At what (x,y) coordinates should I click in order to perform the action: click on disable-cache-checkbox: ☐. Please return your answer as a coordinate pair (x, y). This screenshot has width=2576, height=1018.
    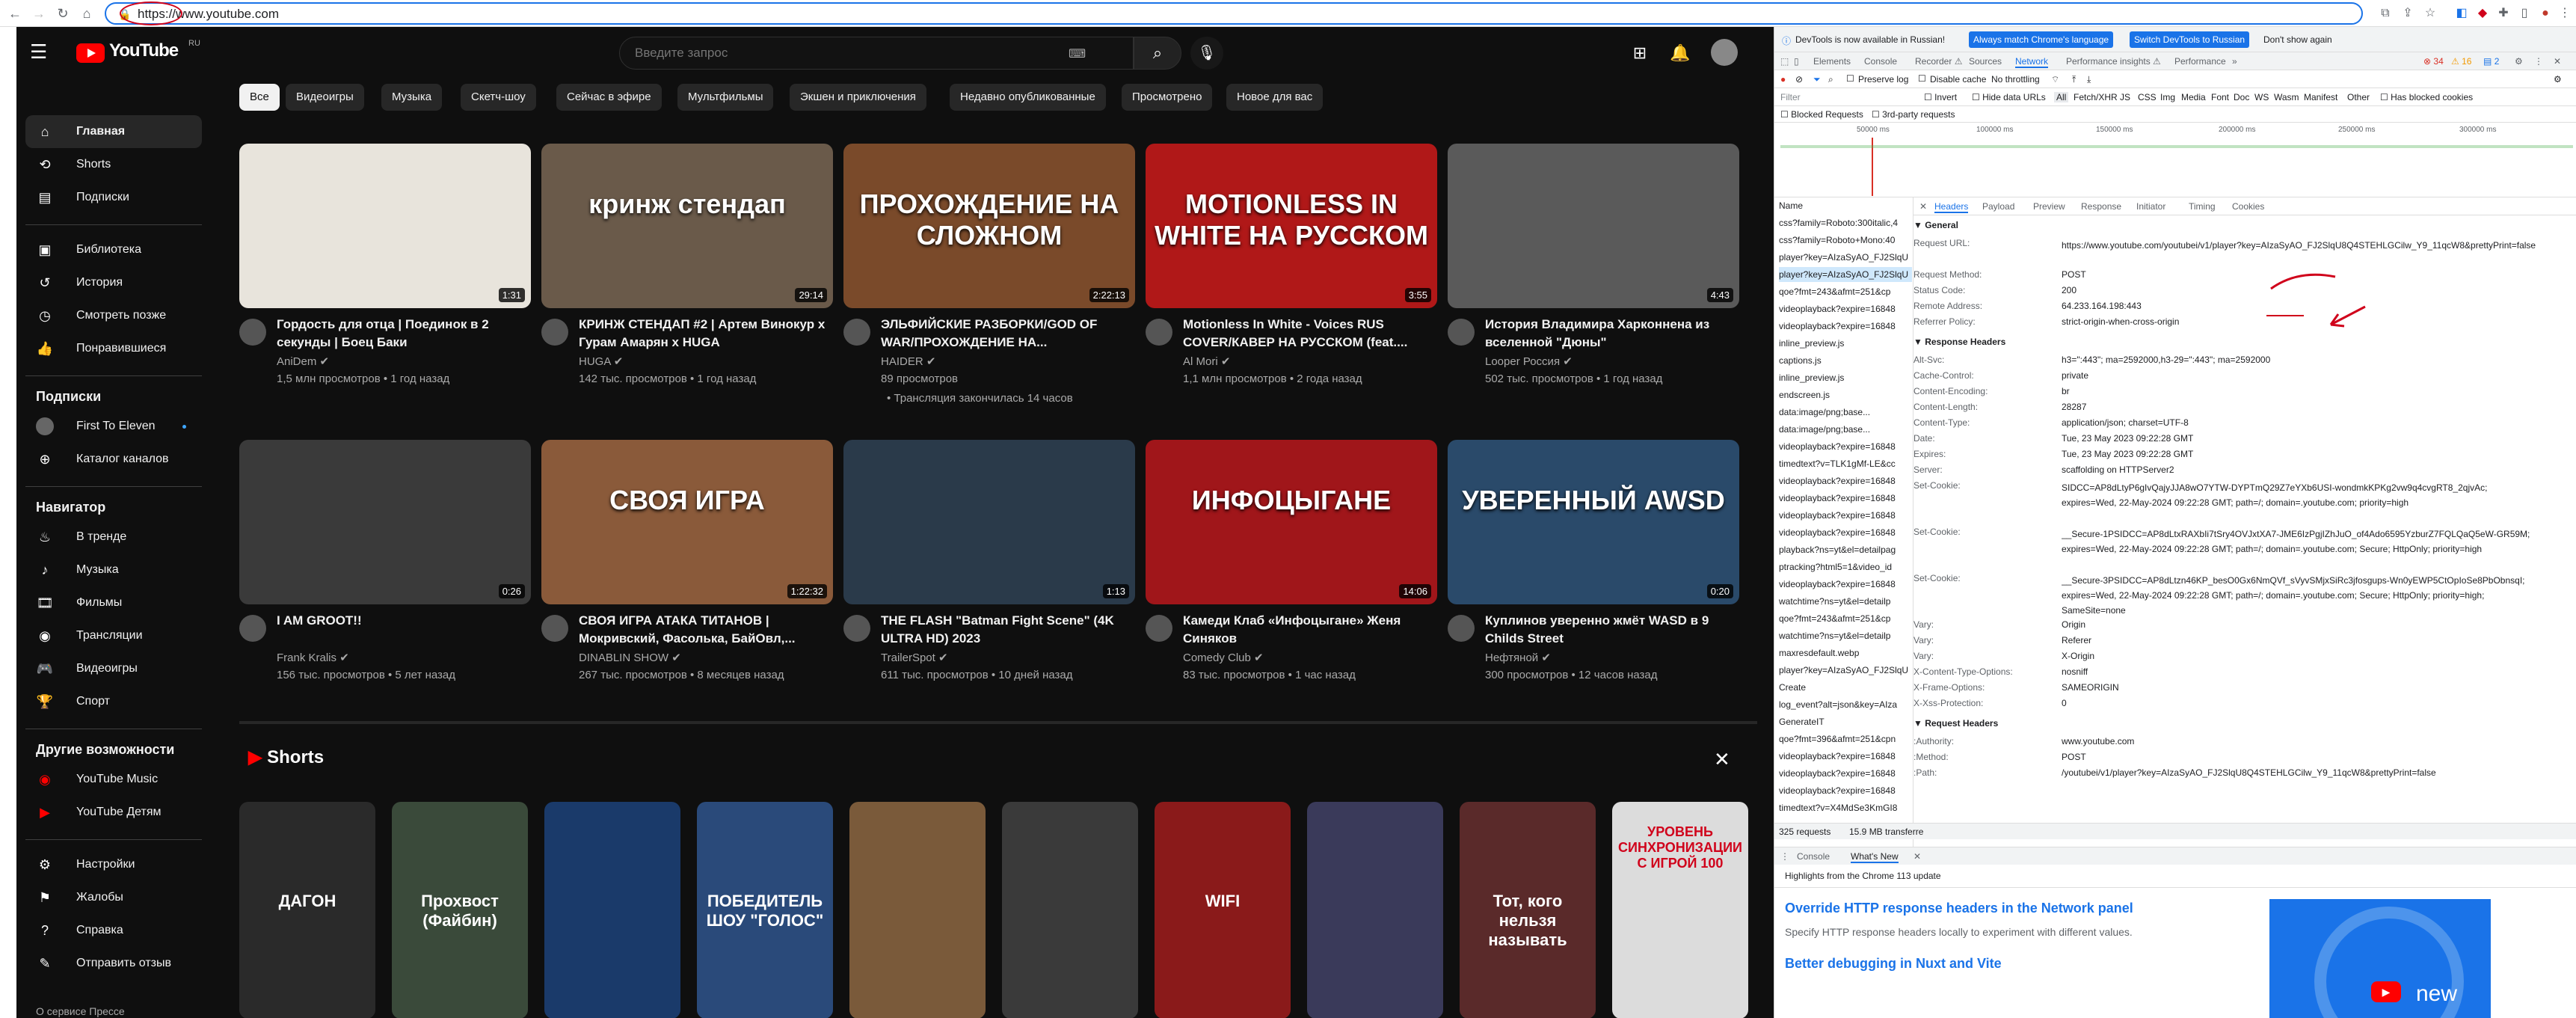
    Looking at the image, I should click on (1922, 78).